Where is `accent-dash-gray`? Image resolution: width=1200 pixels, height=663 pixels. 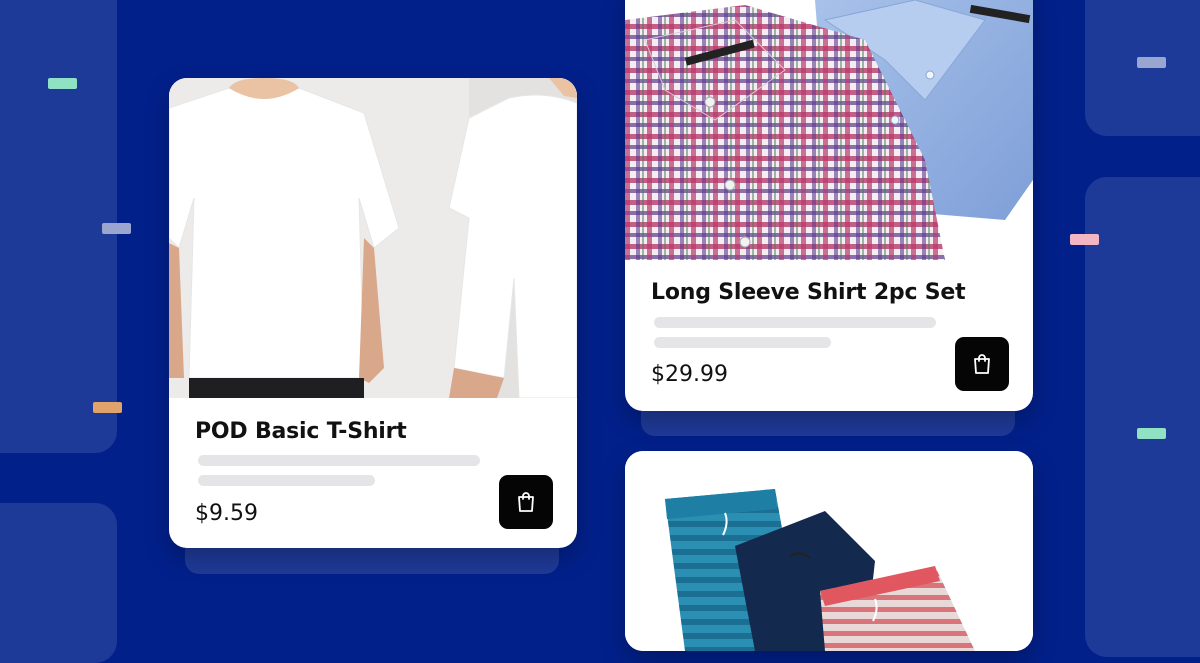
accent-dash-gray is located at coordinates (116, 228).